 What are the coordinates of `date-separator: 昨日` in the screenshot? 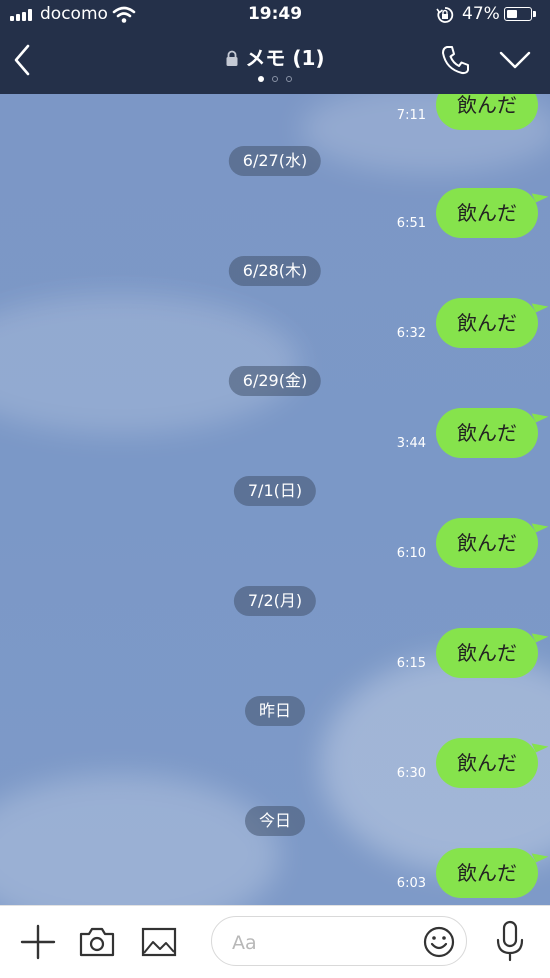 It's located at (275, 711).